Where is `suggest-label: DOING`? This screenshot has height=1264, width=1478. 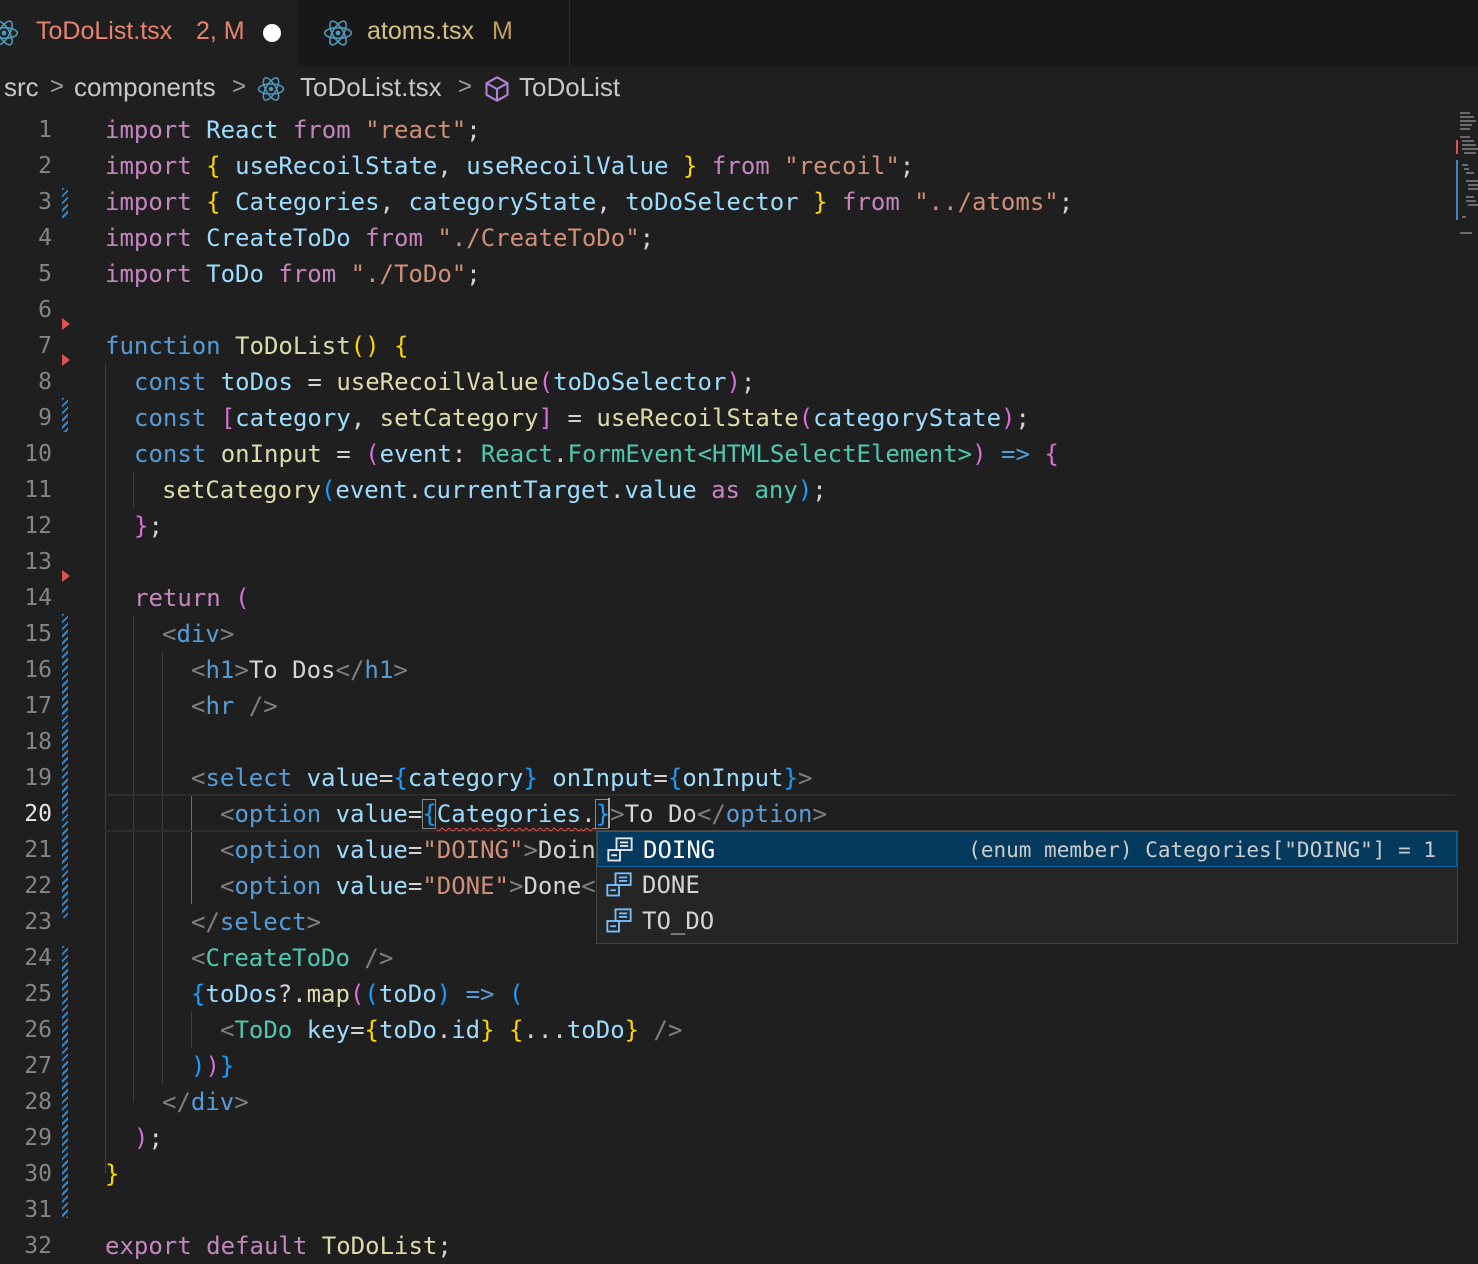 suggest-label: DOING is located at coordinates (679, 850).